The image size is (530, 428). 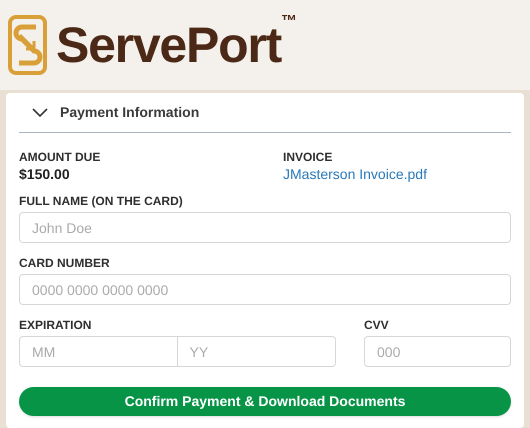 What do you see at coordinates (59, 157) in the screenshot?
I see `field-label: AMOUNT DUE` at bounding box center [59, 157].